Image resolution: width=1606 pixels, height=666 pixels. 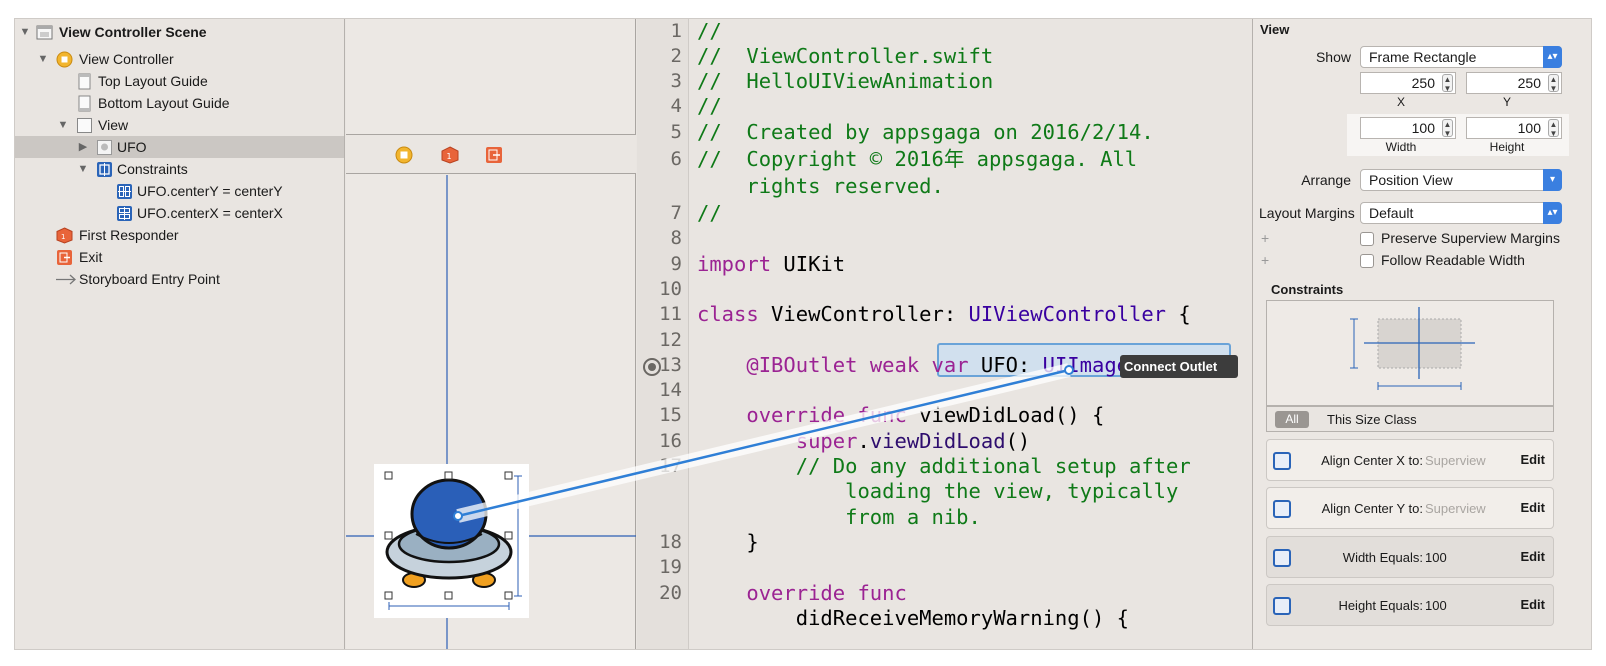 What do you see at coordinates (820, 186) in the screenshot?
I see `code-line: rights reserved.` at bounding box center [820, 186].